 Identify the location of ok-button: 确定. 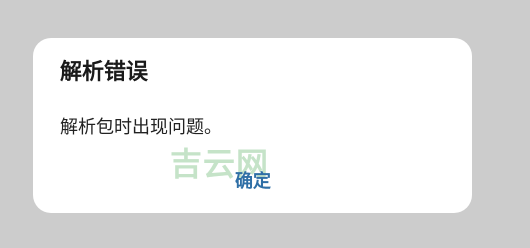
(253, 182).